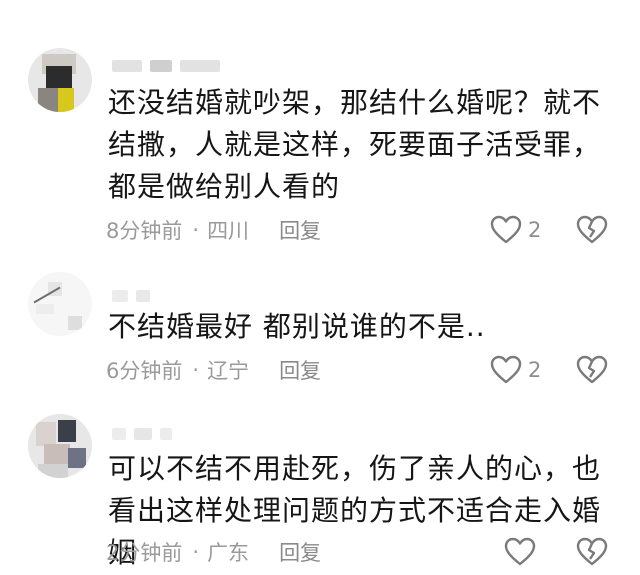 The height and width of the screenshot is (575, 640). I want to click on comment-time: 6分钟前, so click(144, 371).